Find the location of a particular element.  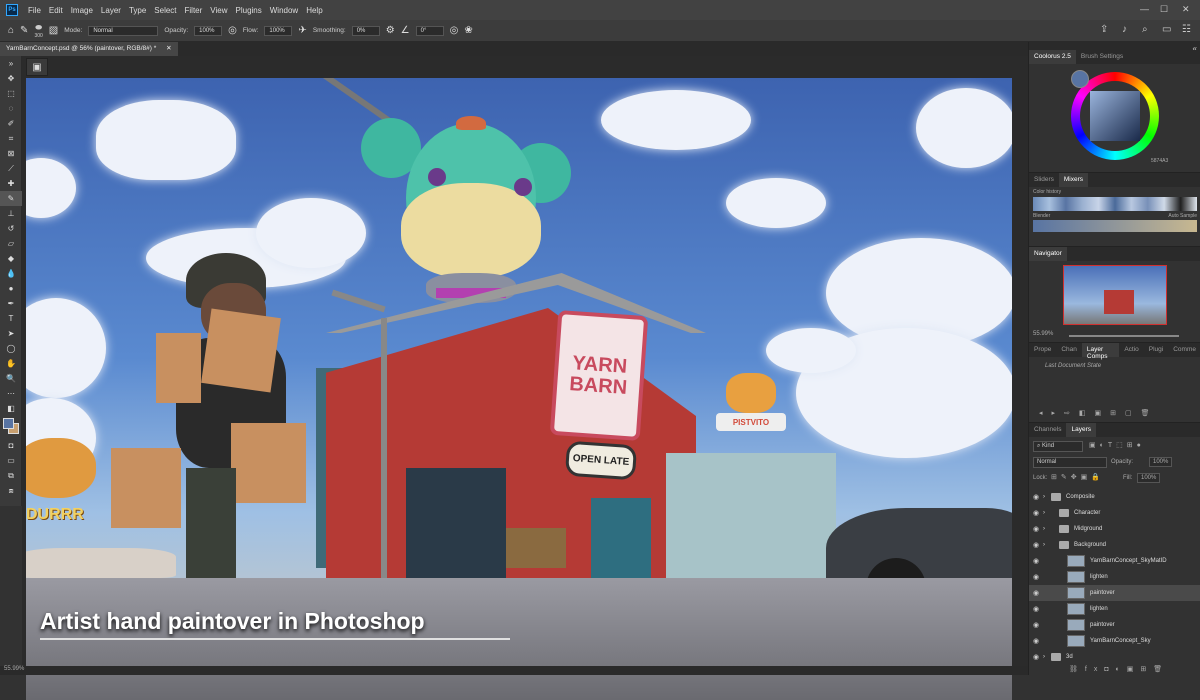

toolbar-collapse-icon: » is located at coordinates (11, 63).